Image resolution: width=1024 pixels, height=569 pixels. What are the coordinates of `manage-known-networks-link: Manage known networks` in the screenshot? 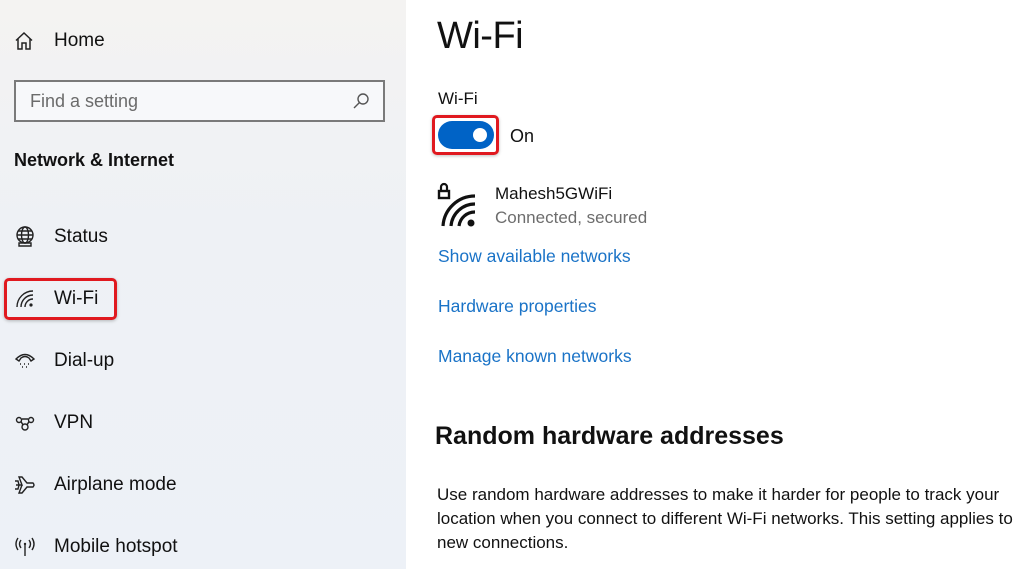 It's located at (535, 356).